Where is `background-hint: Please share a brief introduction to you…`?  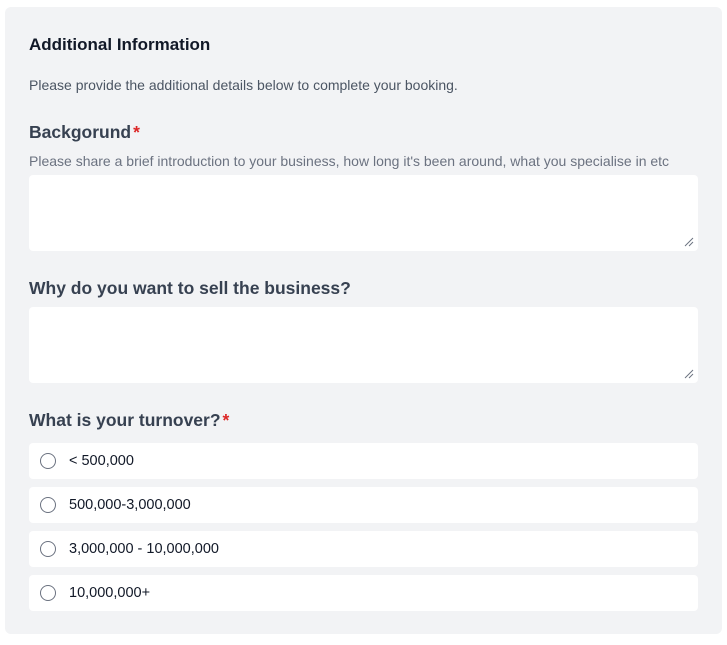
background-hint: Please share a brief introduction to you… is located at coordinates (349, 161).